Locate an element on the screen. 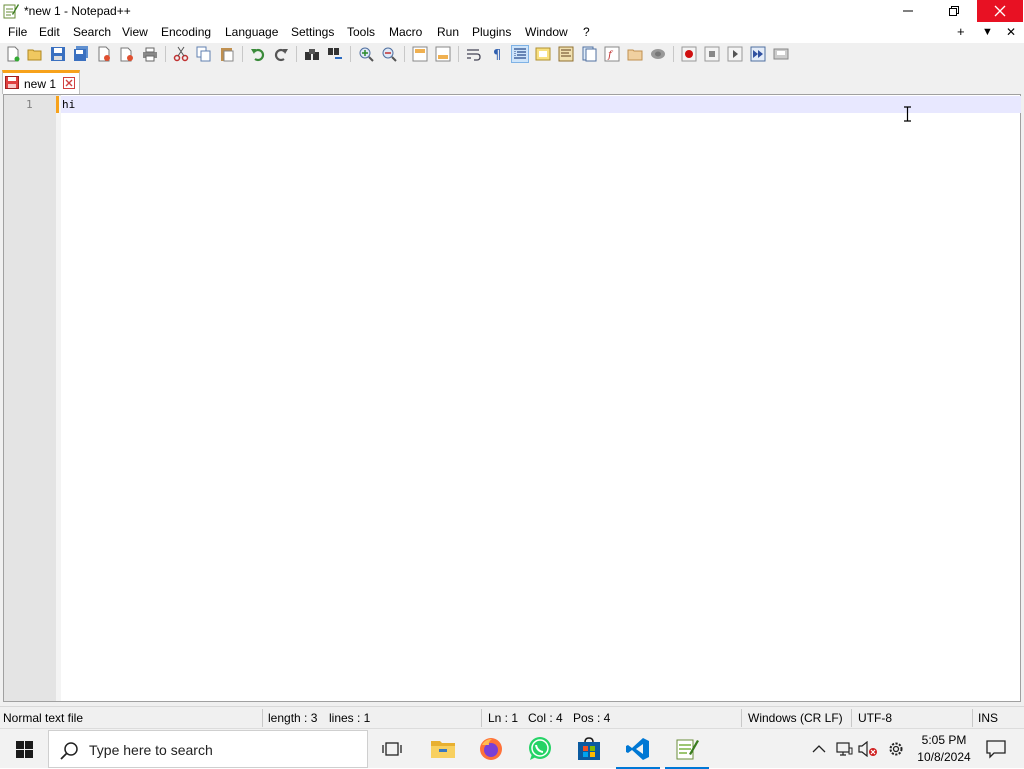 The height and width of the screenshot is (769, 1024). taskbar-file-explorer is located at coordinates (443, 749).